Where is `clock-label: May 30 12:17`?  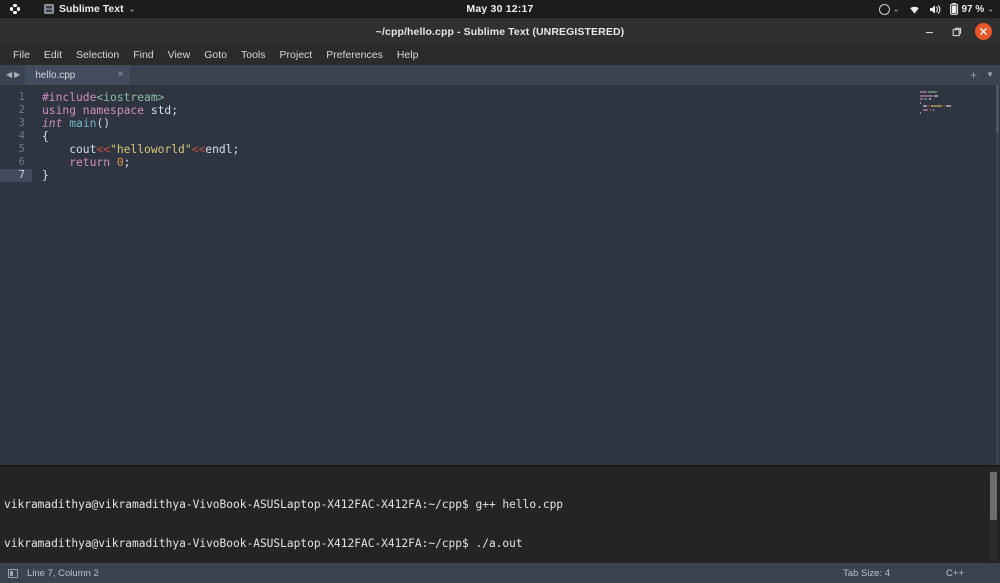 clock-label: May 30 12:17 is located at coordinates (500, 9).